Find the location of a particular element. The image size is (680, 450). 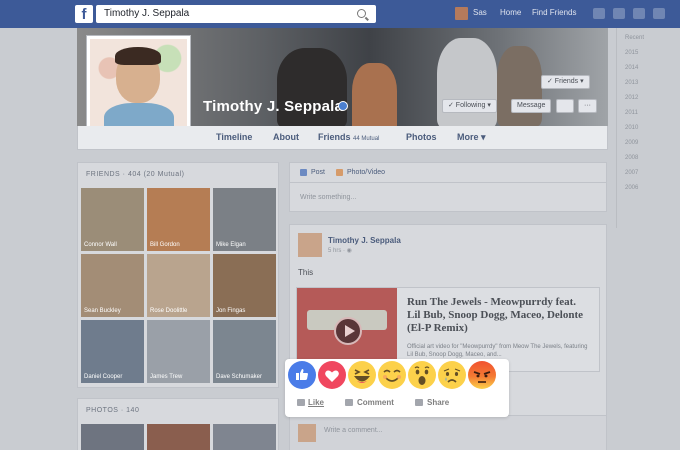

yay-icon is located at coordinates (392, 375).